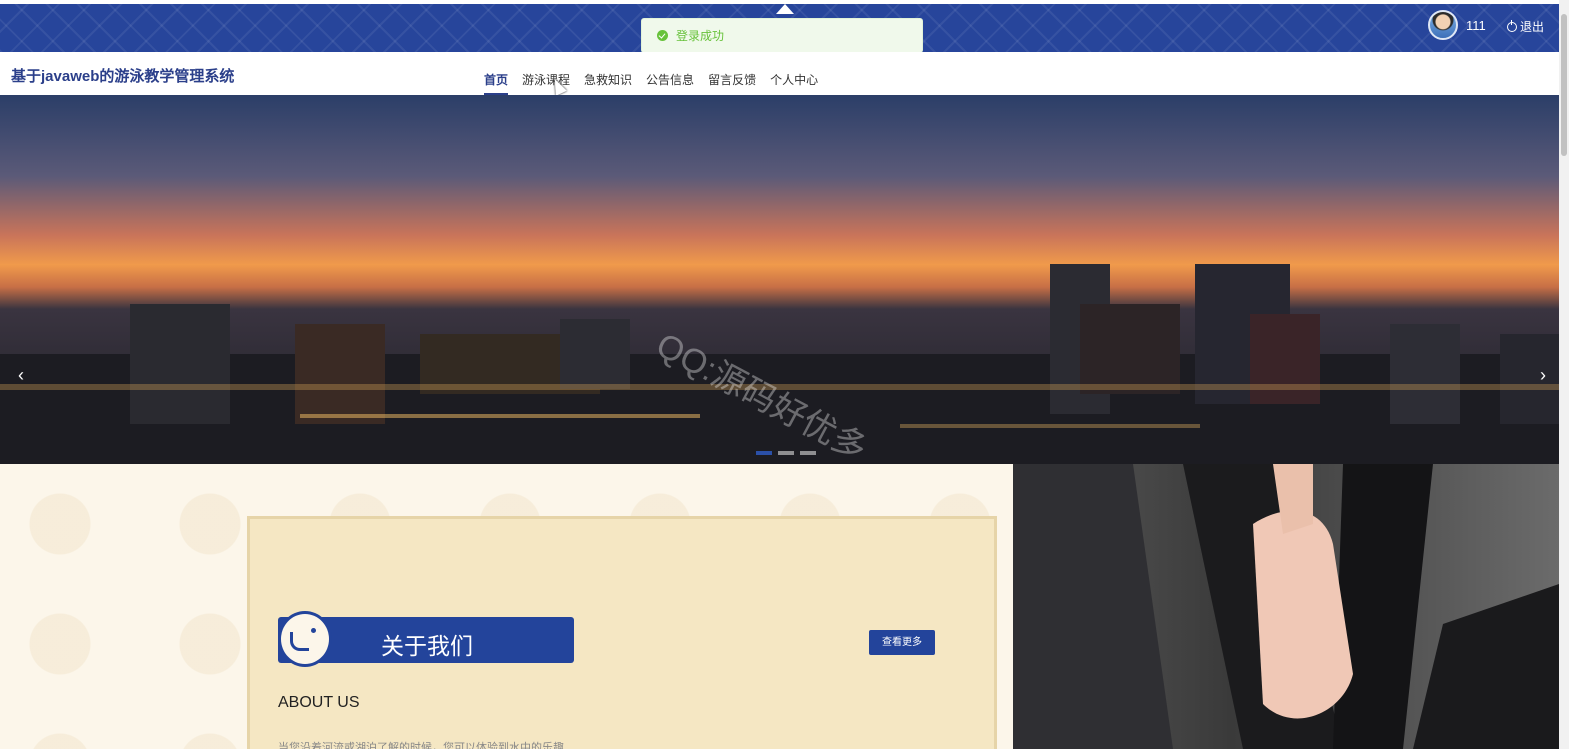 The height and width of the screenshot is (749, 1577). I want to click on user-name: 111, so click(1476, 25).